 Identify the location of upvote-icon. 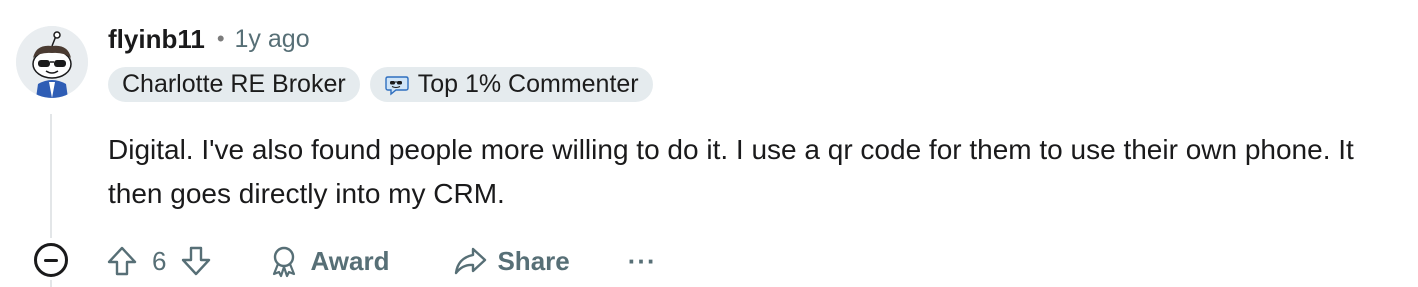
(122, 261).